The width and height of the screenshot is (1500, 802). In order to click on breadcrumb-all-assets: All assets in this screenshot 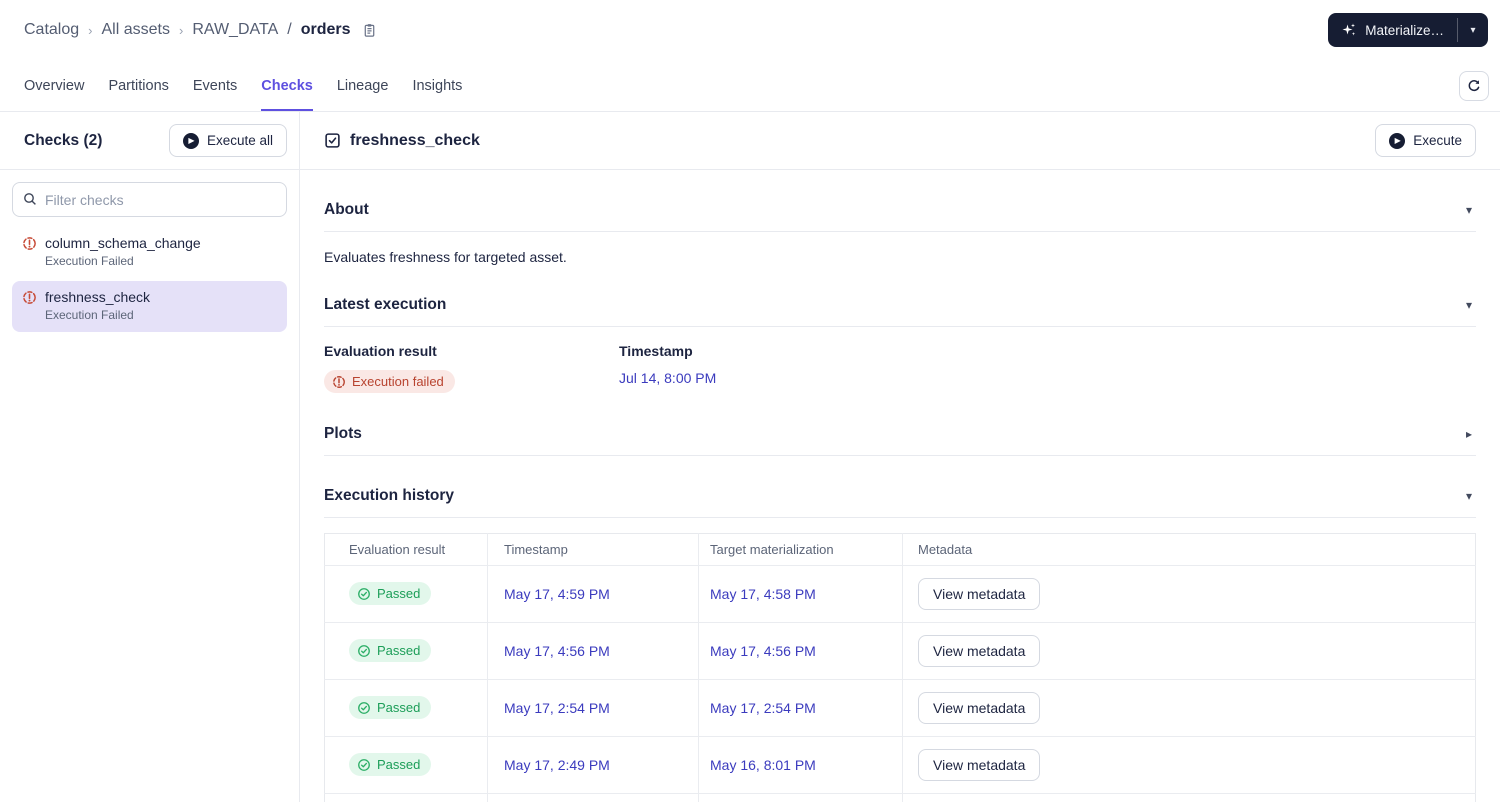, I will do `click(136, 30)`.